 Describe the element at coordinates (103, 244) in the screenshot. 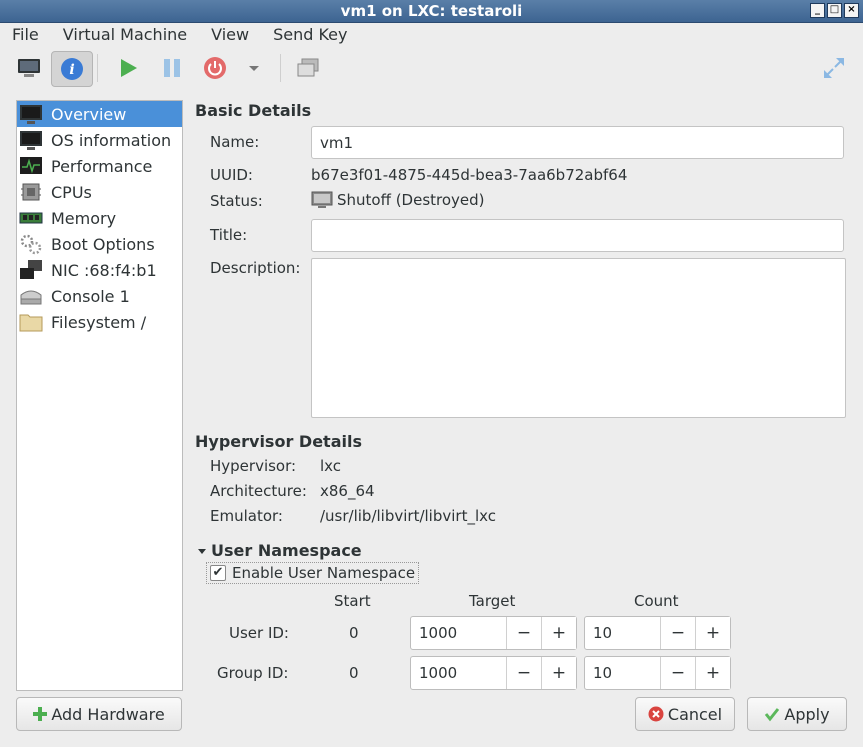

I see `sidebar-item-label: Boot Options` at that location.